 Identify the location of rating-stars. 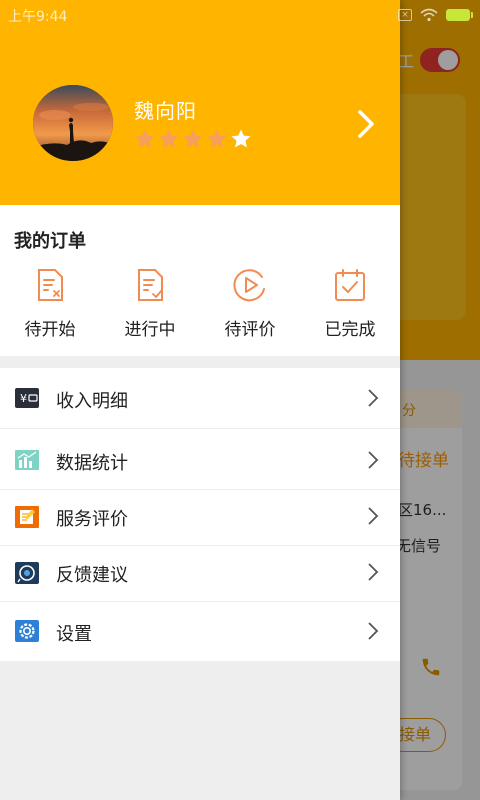
(193, 139).